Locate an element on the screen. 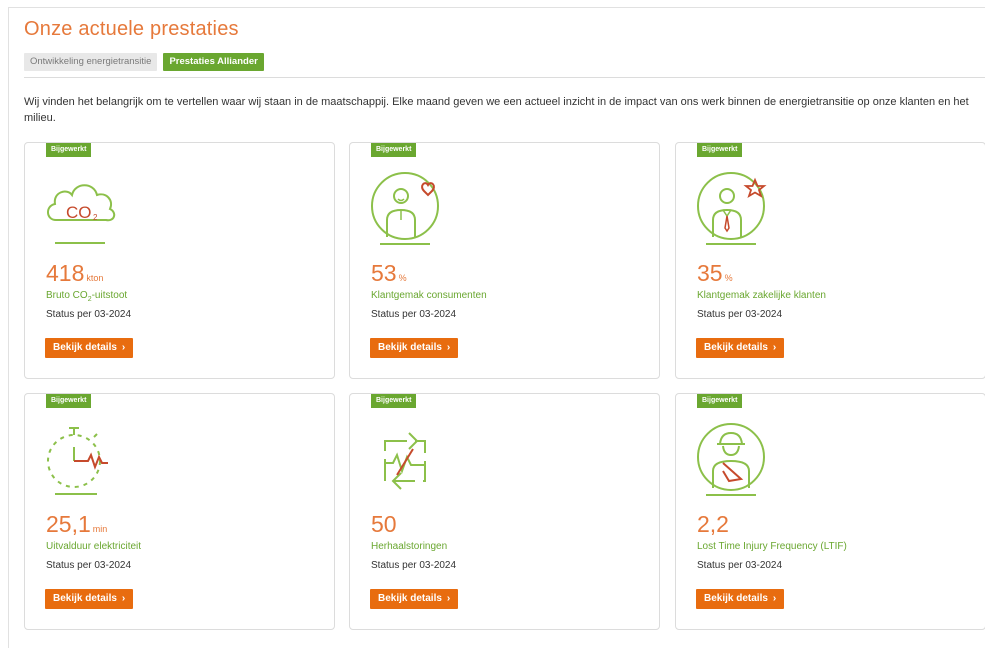 The height and width of the screenshot is (648, 985). kpi-label: Bruto CO2-uitstoot is located at coordinates (87, 296).